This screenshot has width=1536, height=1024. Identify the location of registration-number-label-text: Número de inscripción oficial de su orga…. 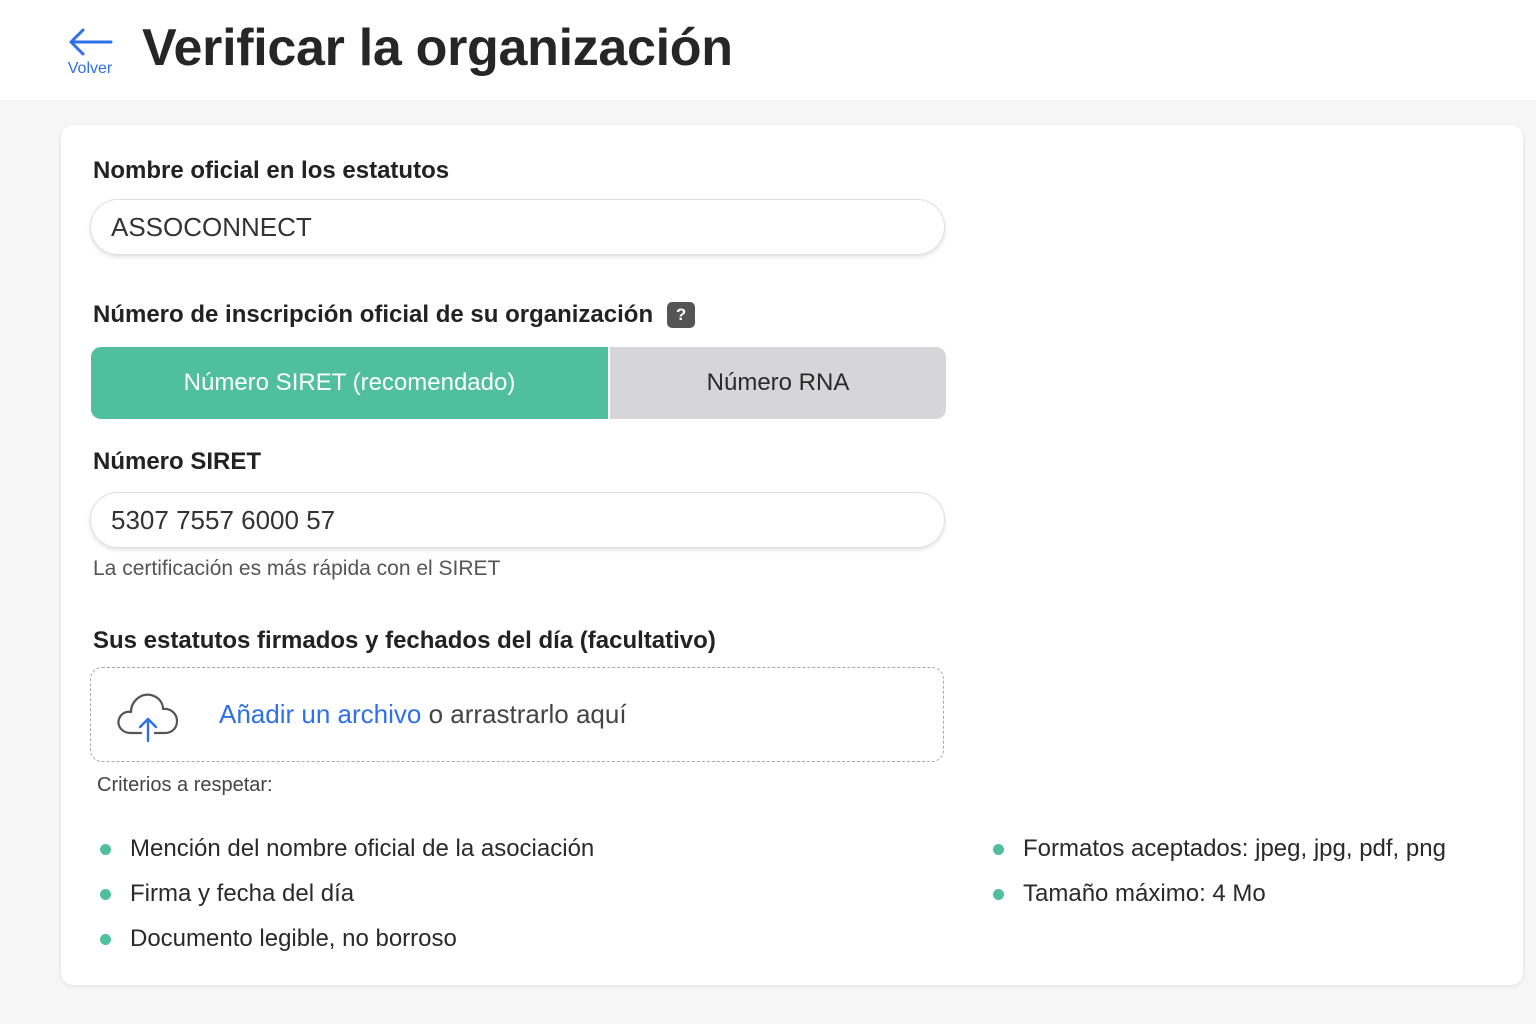
(373, 314).